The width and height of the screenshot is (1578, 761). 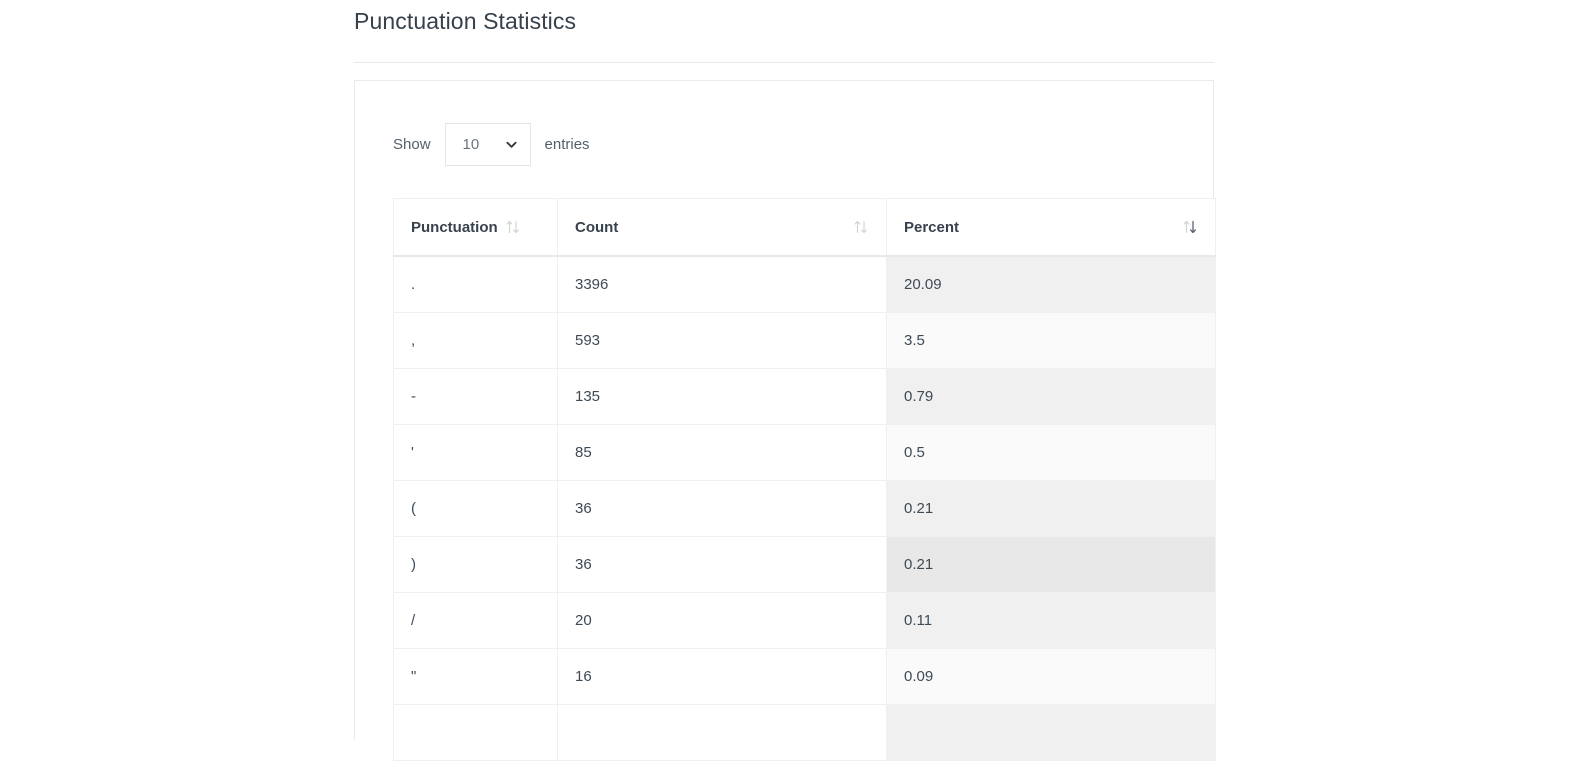 What do you see at coordinates (413, 340) in the screenshot?
I see `punctuation-value: ,` at bounding box center [413, 340].